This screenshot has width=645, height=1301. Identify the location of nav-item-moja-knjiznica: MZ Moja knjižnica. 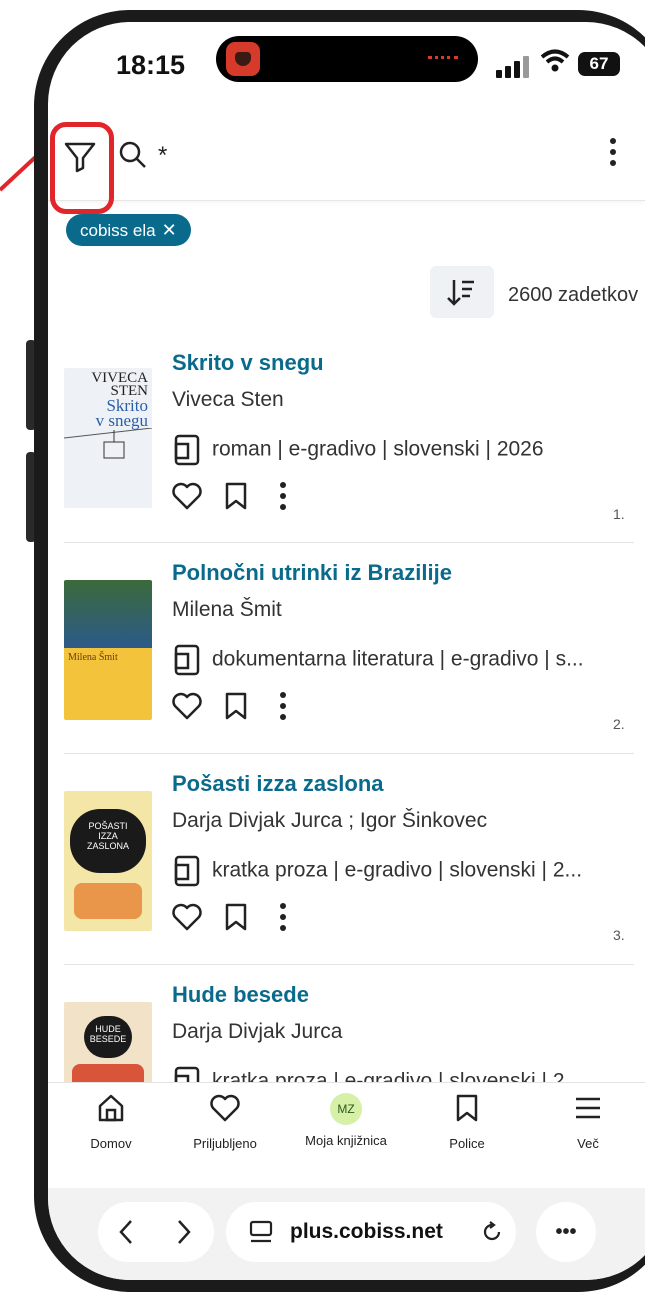
(346, 1120).